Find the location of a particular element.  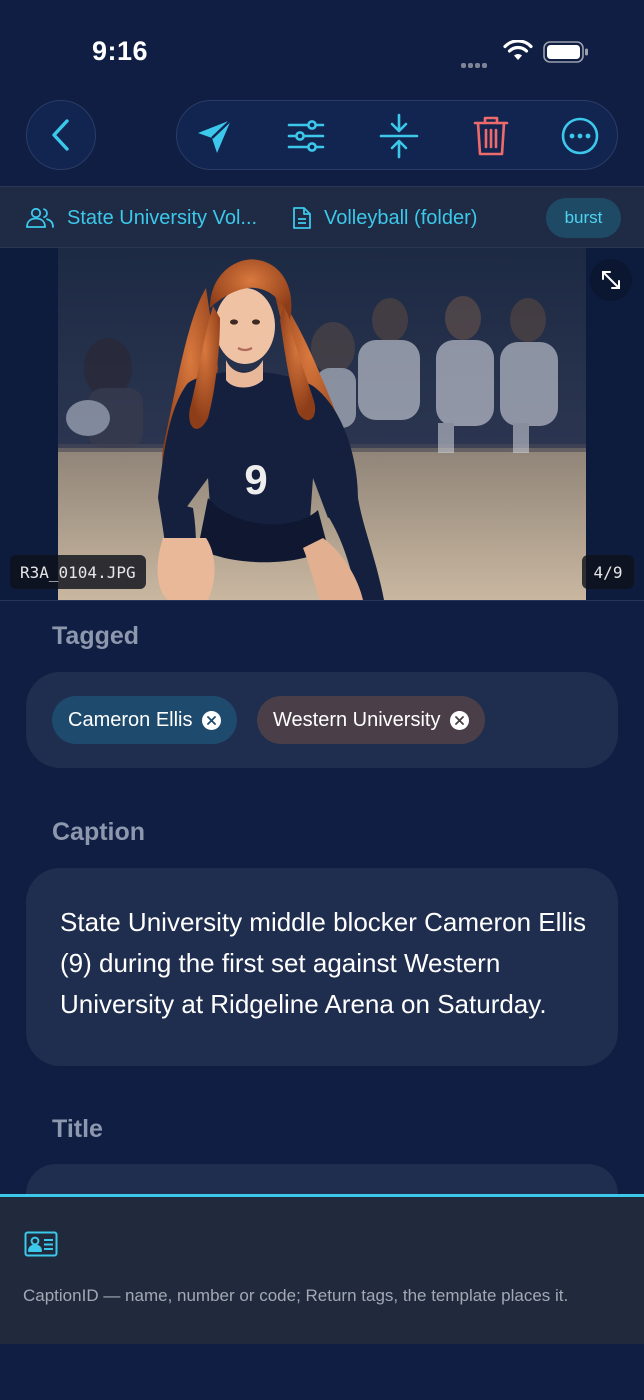

status-time: 9:16 is located at coordinates (120, 51).